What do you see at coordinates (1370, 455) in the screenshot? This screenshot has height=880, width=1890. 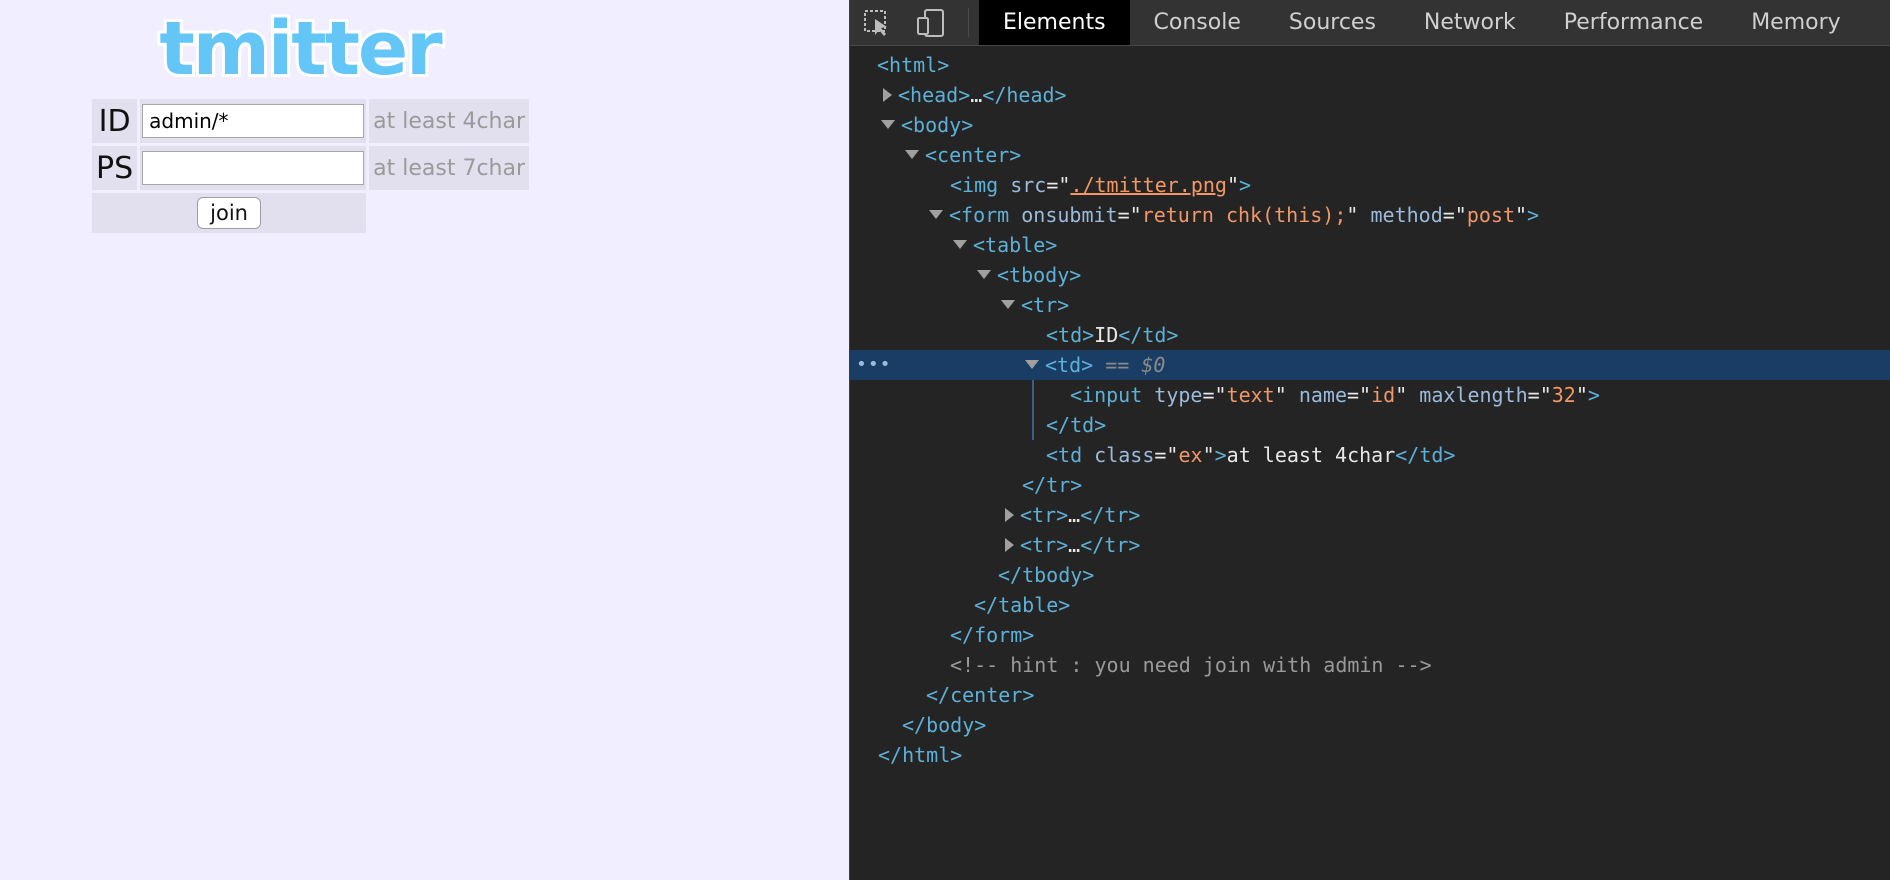 I see `dom-node-td-ex: <td class="ex">at least 4char</td>` at bounding box center [1370, 455].